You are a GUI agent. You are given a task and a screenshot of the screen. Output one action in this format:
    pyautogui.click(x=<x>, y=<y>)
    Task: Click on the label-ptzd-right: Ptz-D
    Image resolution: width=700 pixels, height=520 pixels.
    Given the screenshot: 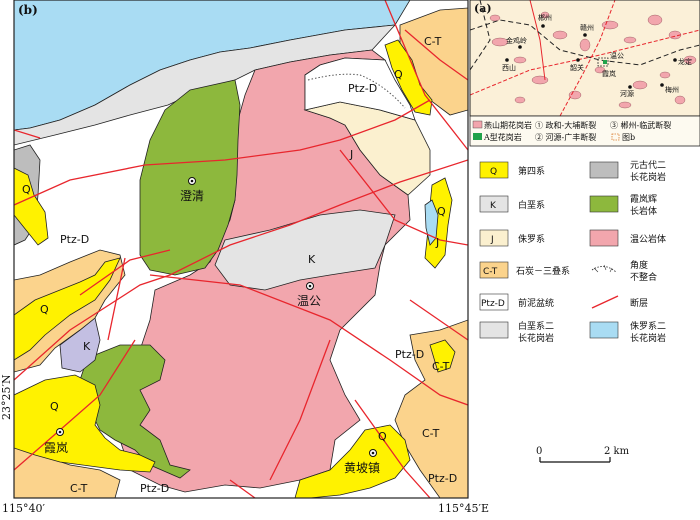 What is the action you would take?
    pyautogui.click(x=409, y=354)
    